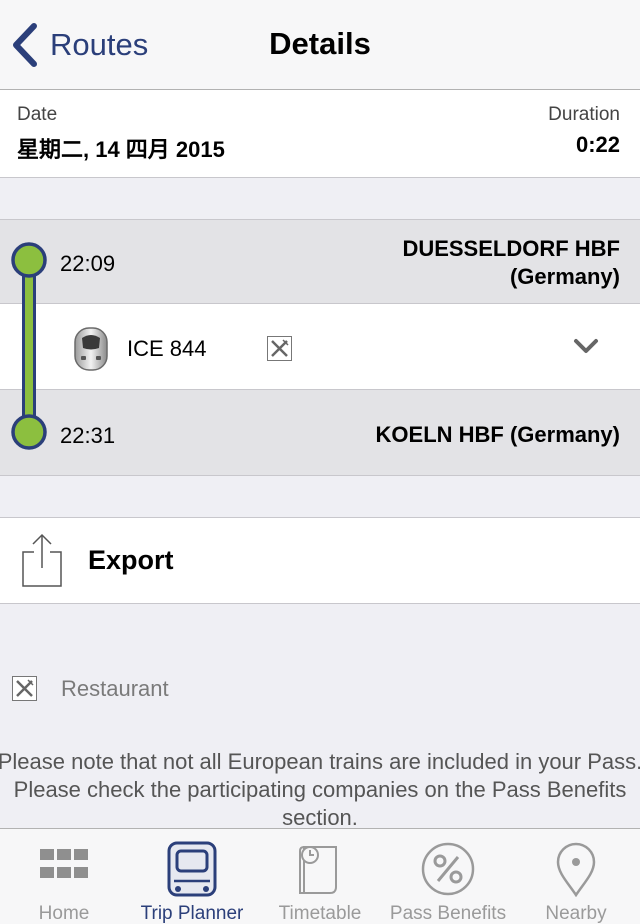 The width and height of the screenshot is (640, 924). What do you see at coordinates (64, 863) in the screenshot?
I see `grid-icon` at bounding box center [64, 863].